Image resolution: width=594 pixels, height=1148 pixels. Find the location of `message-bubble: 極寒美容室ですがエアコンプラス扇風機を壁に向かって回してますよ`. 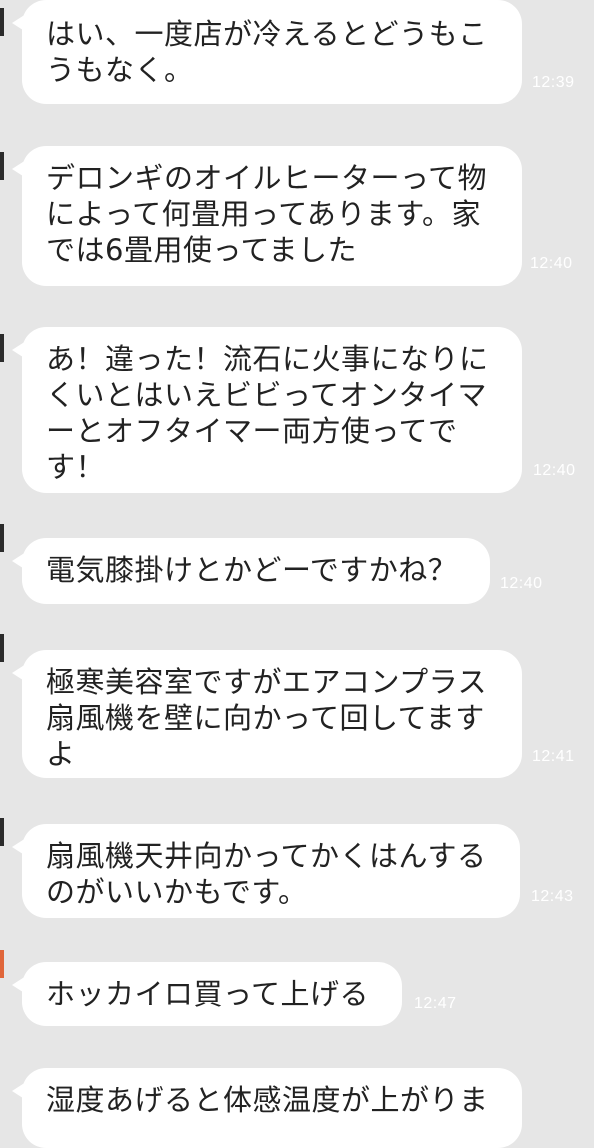

message-bubble: 極寒美容室ですがエアコンプラス扇風機を壁に向かって回してますよ is located at coordinates (267, 714).